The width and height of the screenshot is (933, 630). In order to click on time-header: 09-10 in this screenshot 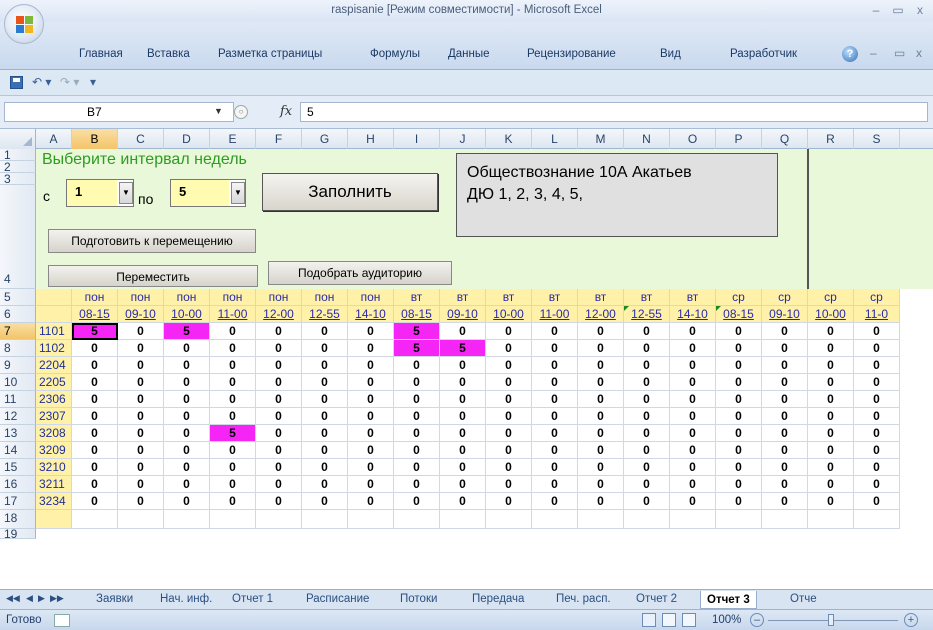, I will do `click(785, 314)`.